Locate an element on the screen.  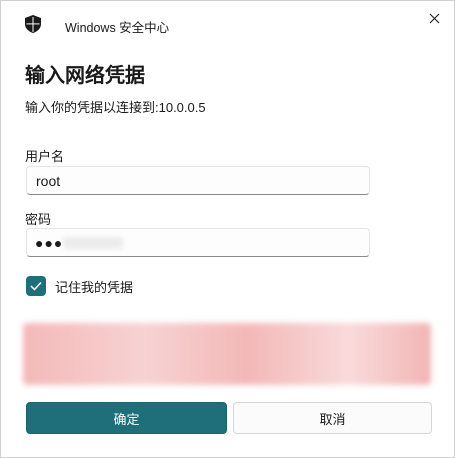
password-redaction is located at coordinates (93, 243).